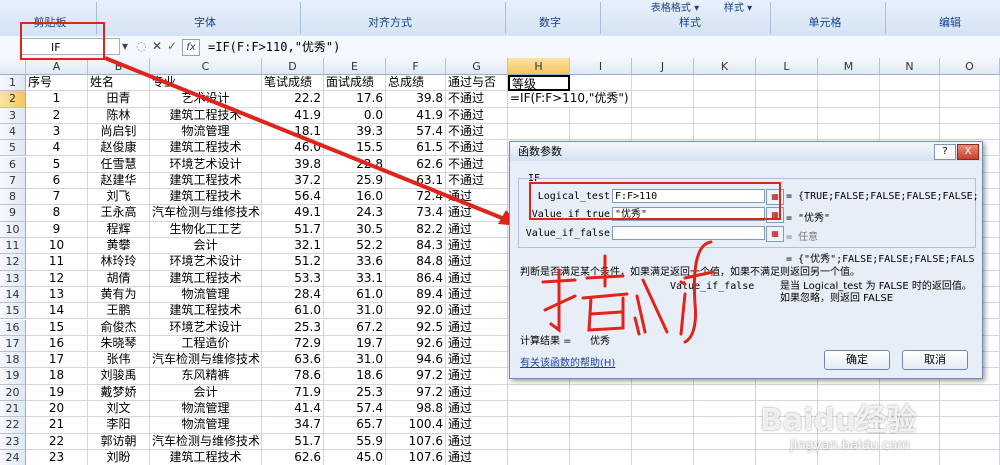  I want to click on handwriting-strokes, so click(628, 292).